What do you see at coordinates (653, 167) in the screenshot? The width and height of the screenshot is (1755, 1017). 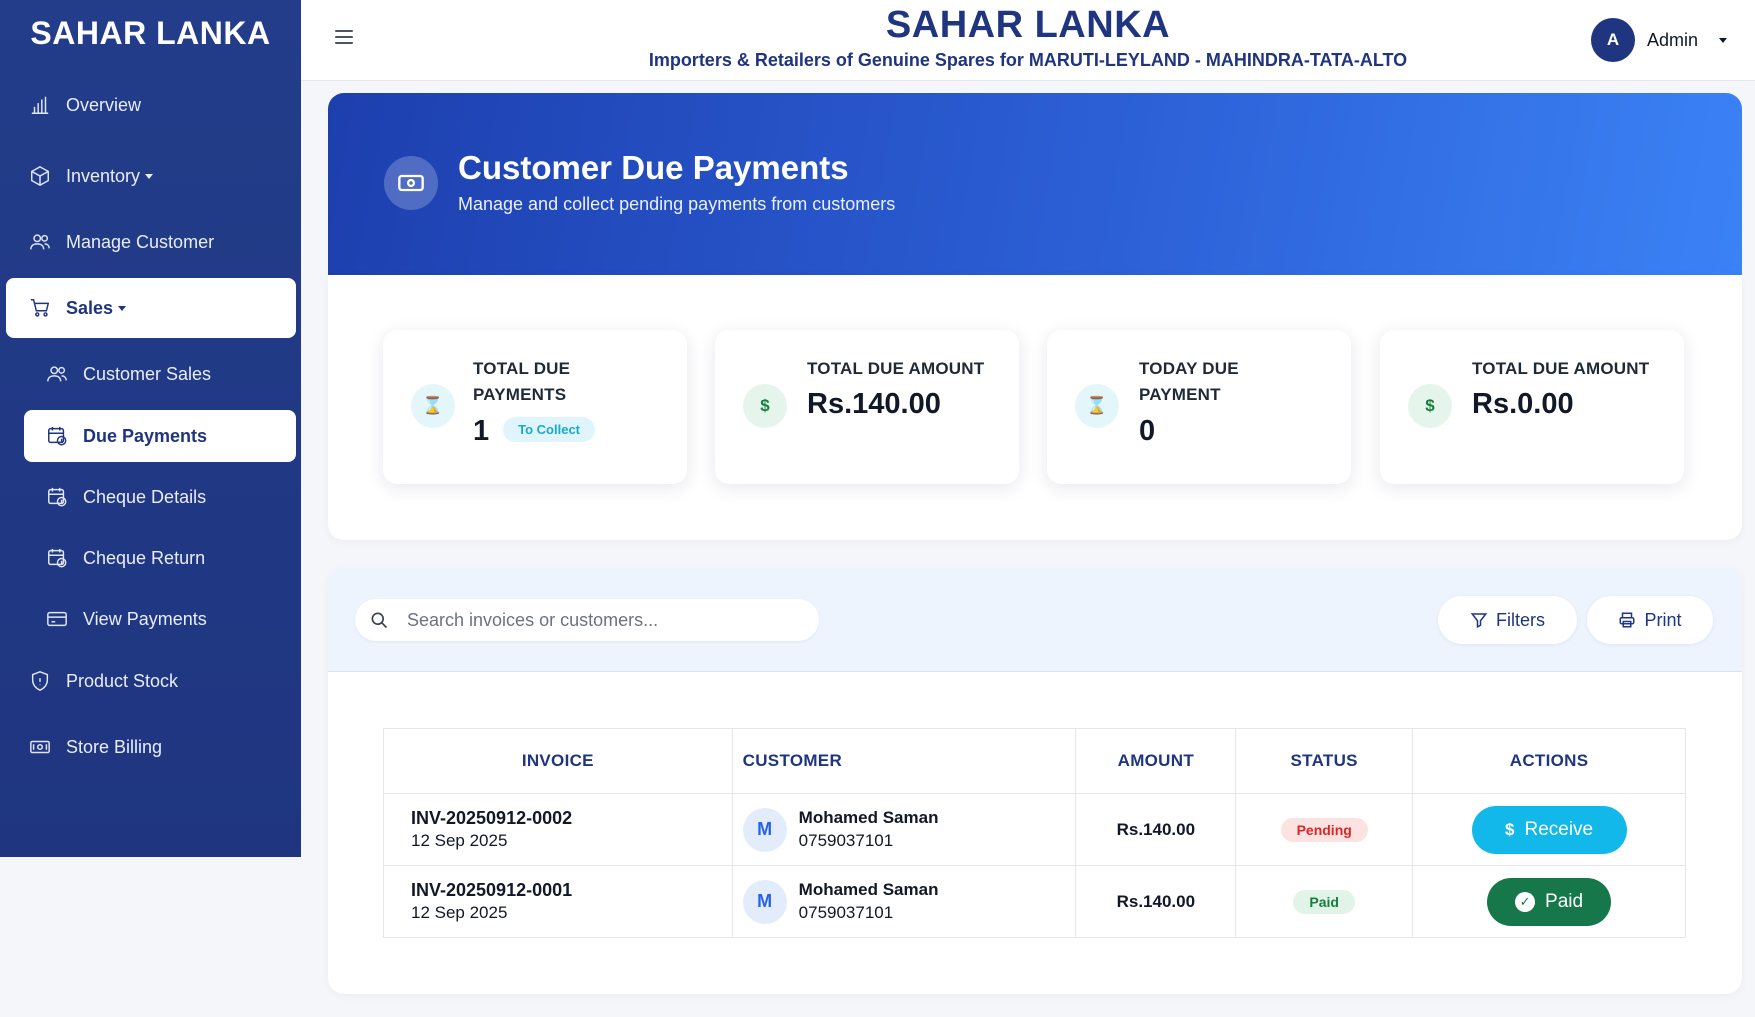 I see `page-title: Customer Due Payments` at bounding box center [653, 167].